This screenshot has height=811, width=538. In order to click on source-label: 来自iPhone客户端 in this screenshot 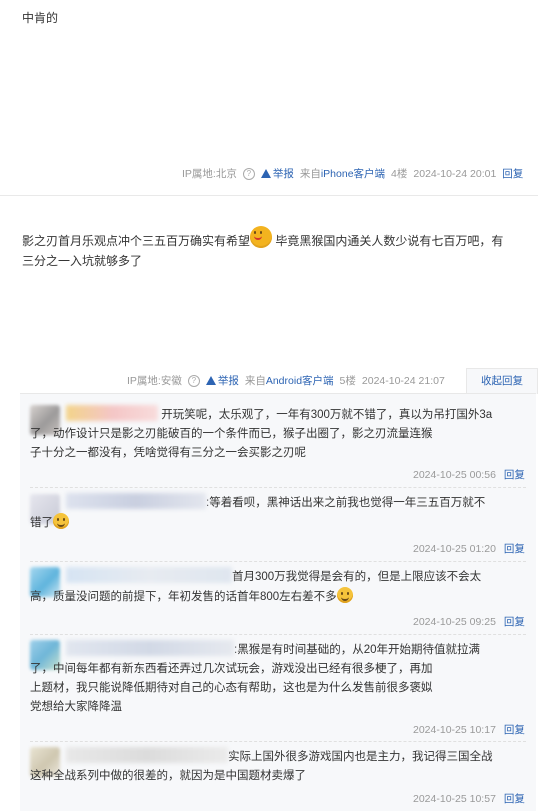, I will do `click(342, 174)`.